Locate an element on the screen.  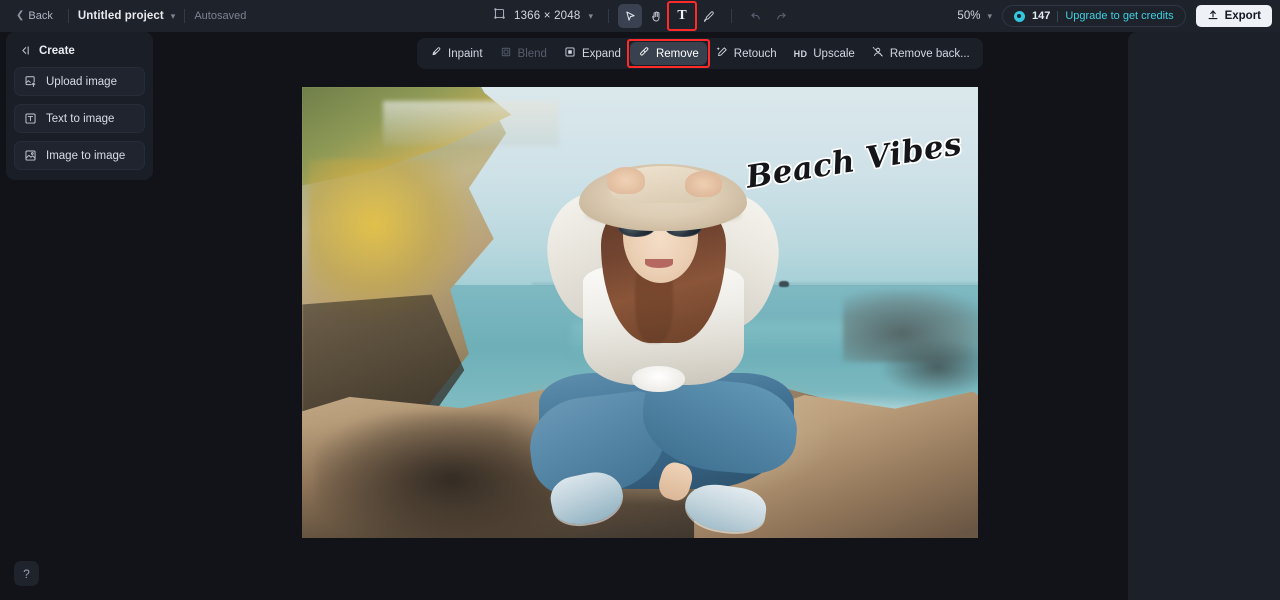
sneaker-right is located at coordinates (725, 508).